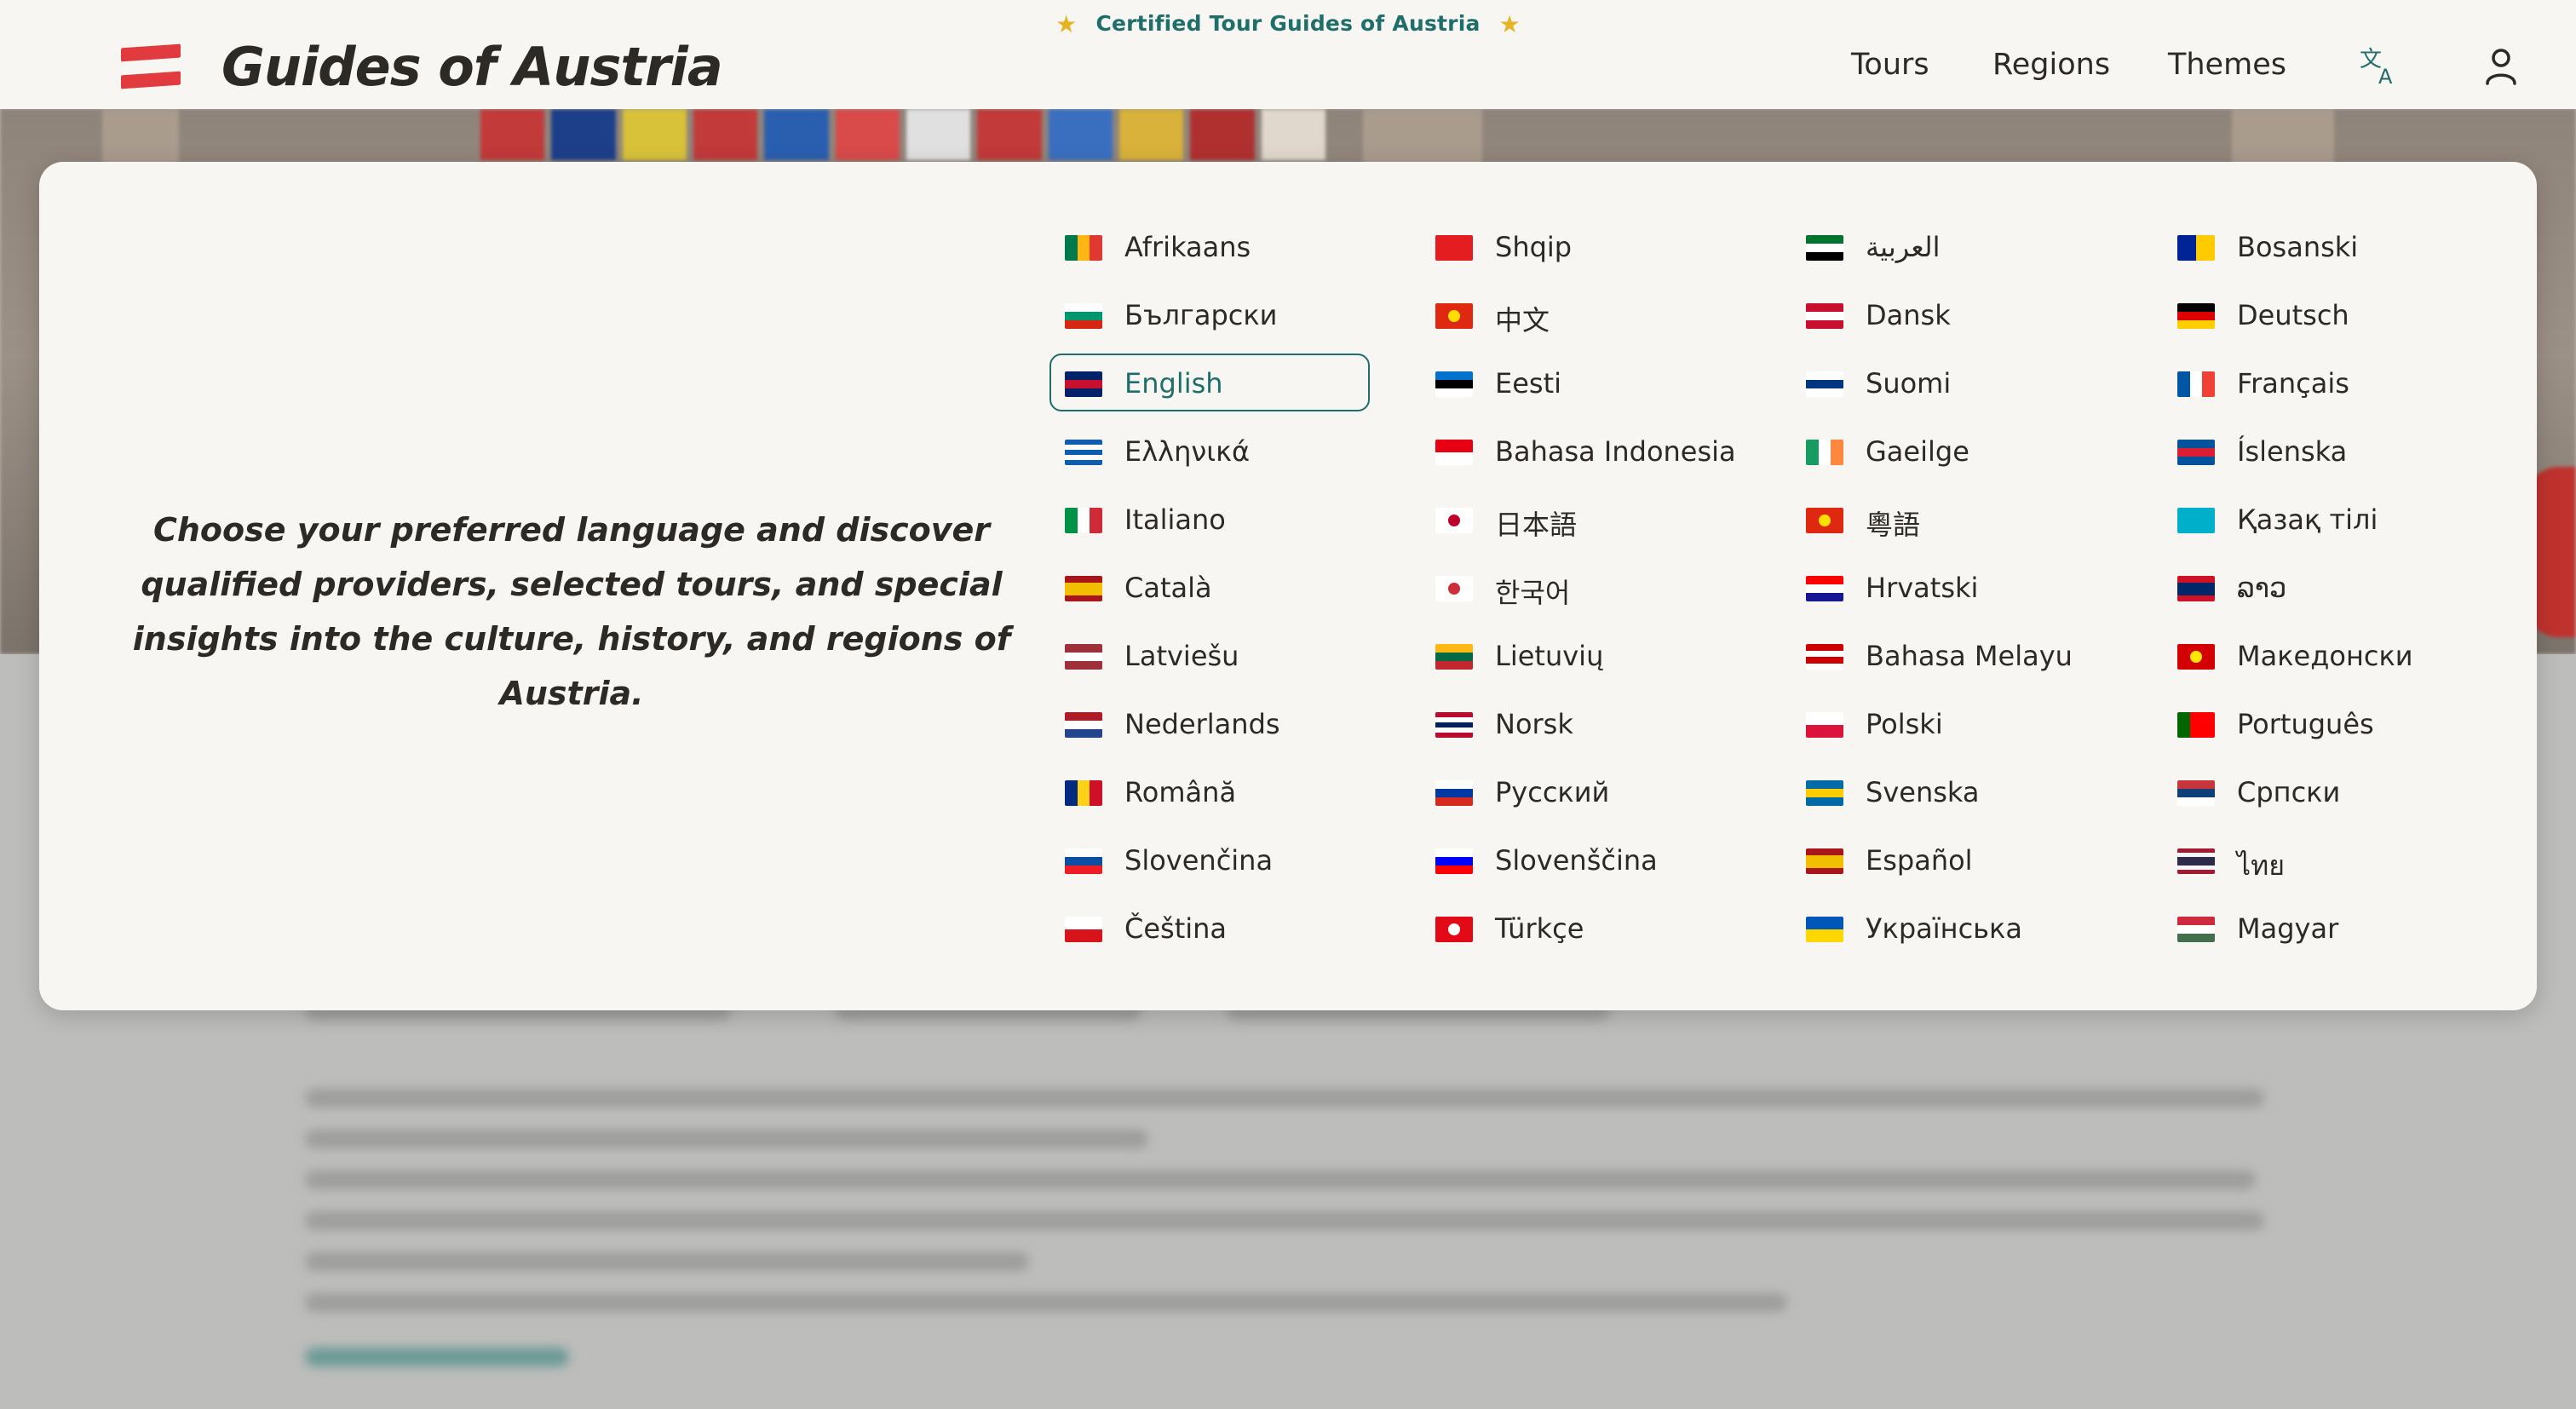  What do you see at coordinates (1210, 860) in the screenshot?
I see `language-option: Slovenčina` at bounding box center [1210, 860].